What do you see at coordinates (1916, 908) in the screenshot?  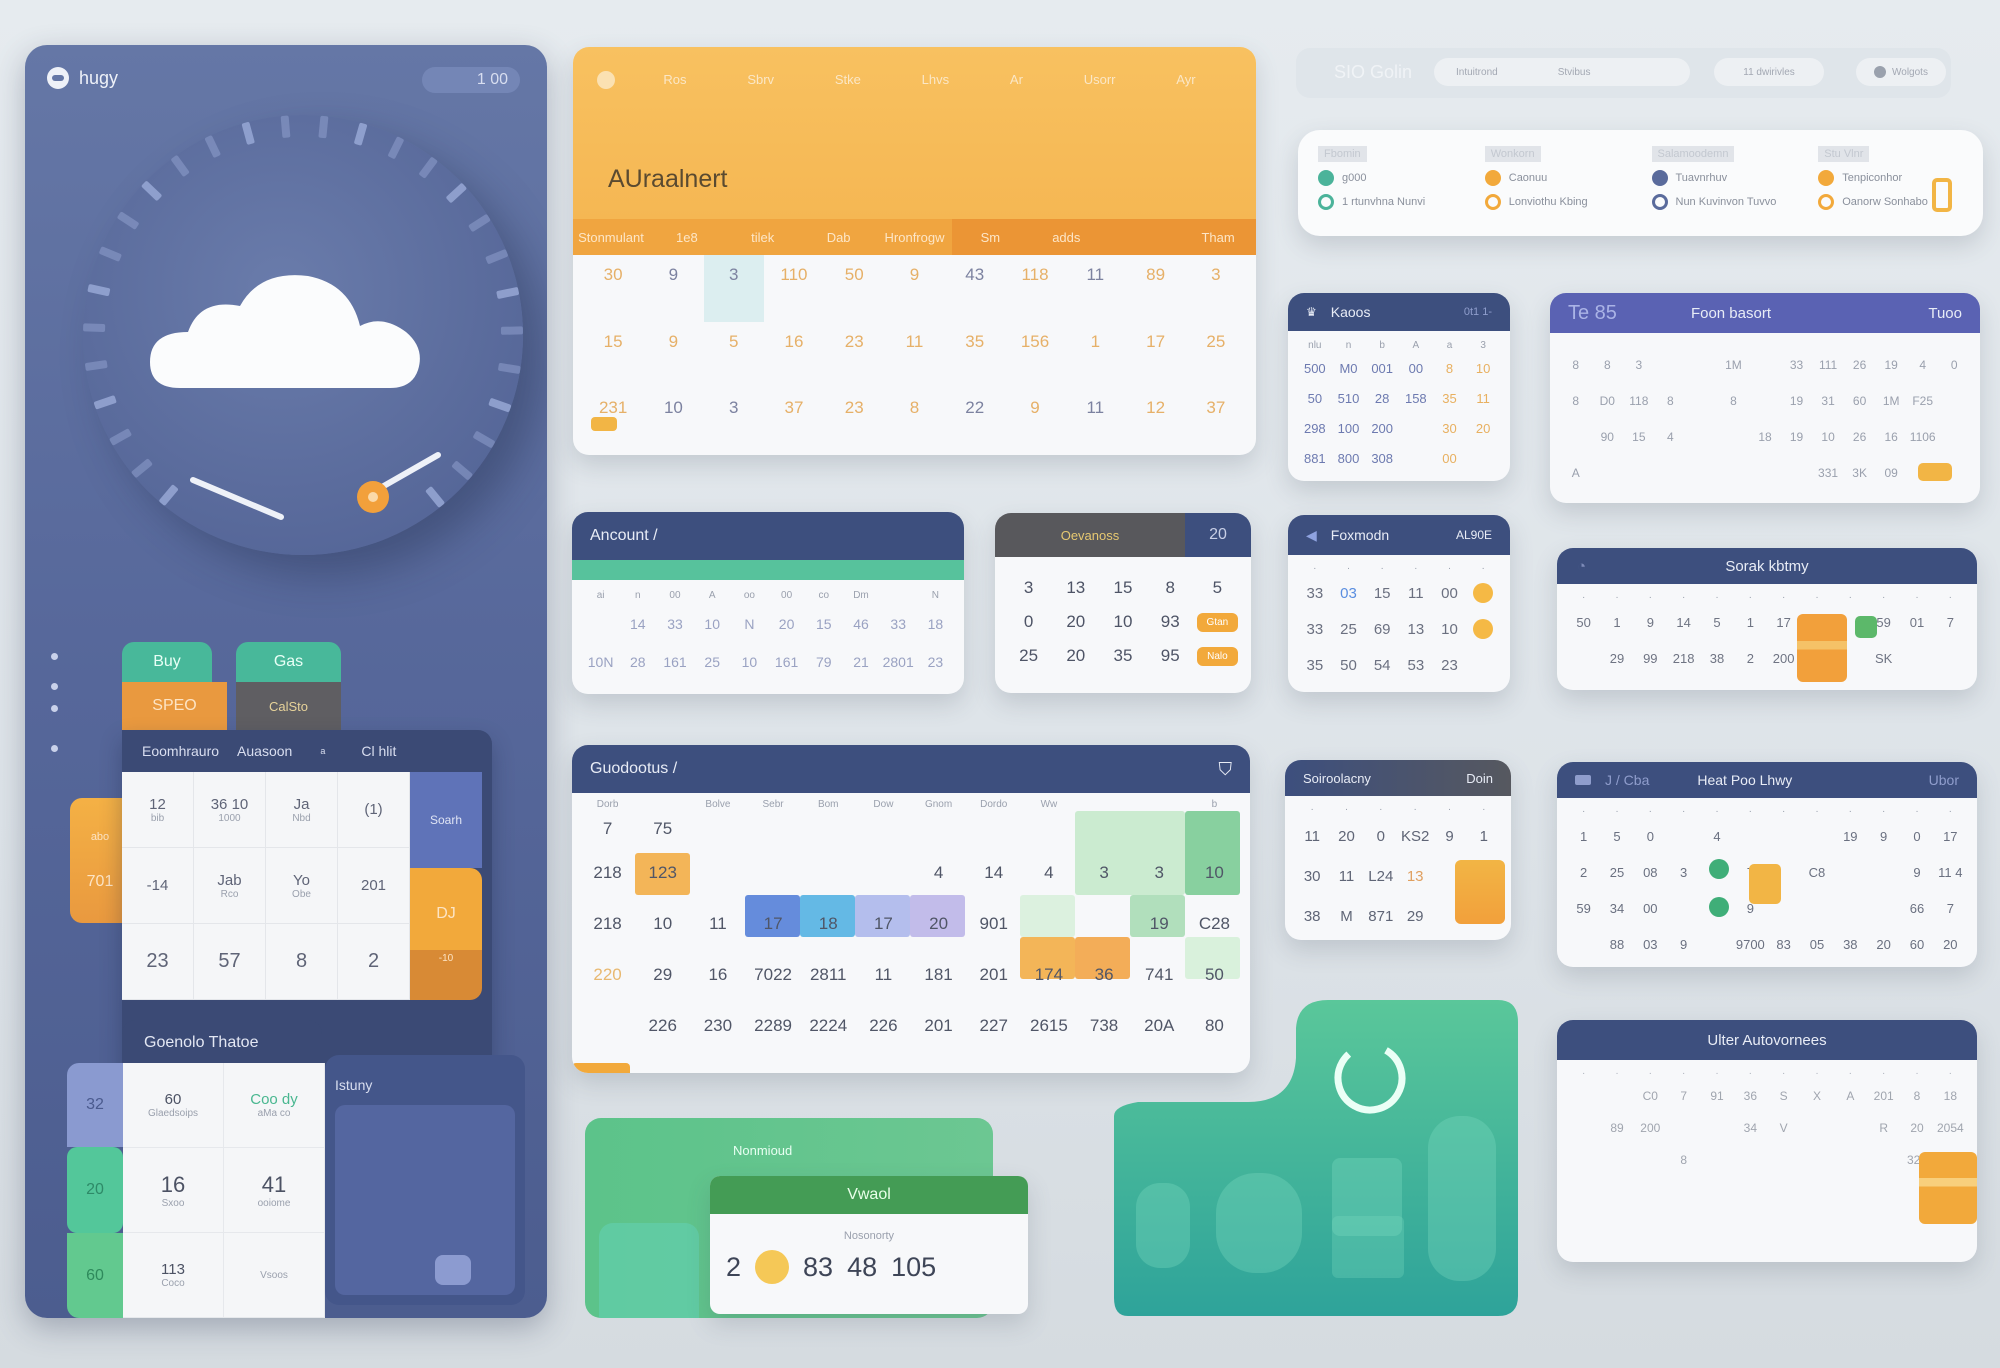 I see `day-cell: 66` at bounding box center [1916, 908].